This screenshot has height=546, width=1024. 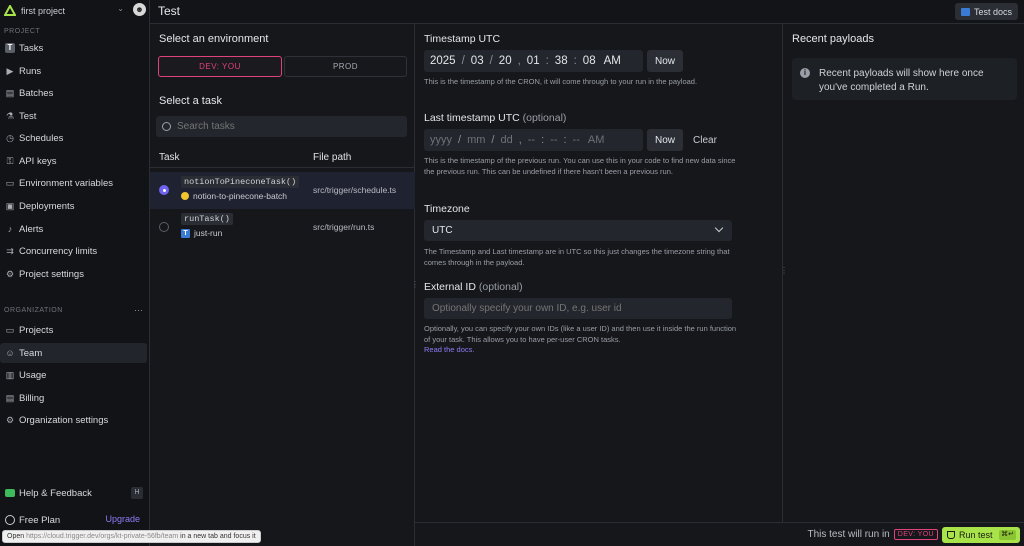 I want to click on sidebar-item-label: Usage, so click(x=33, y=375).